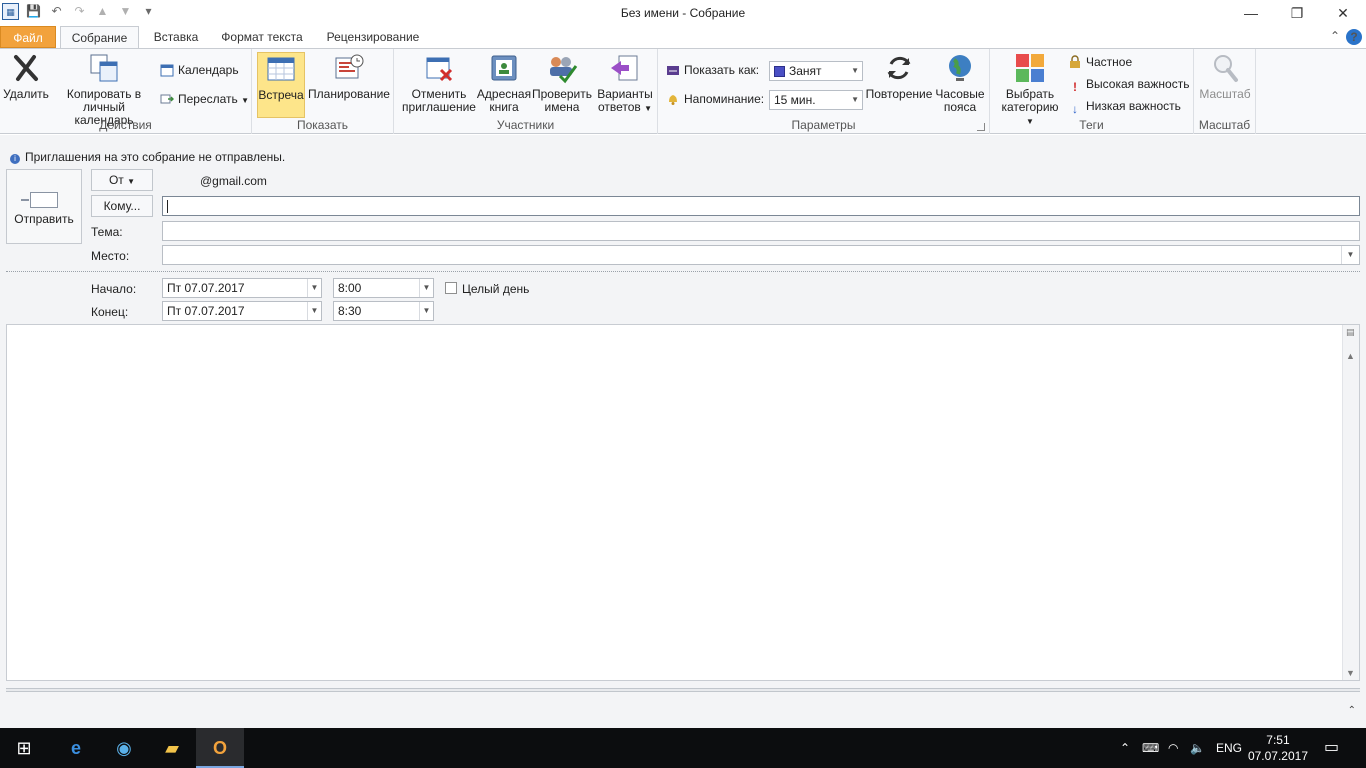 Image resolution: width=1366 pixels, height=768 pixels. What do you see at coordinates (683, 690) in the screenshot?
I see `people-pane-splitter` at bounding box center [683, 690].